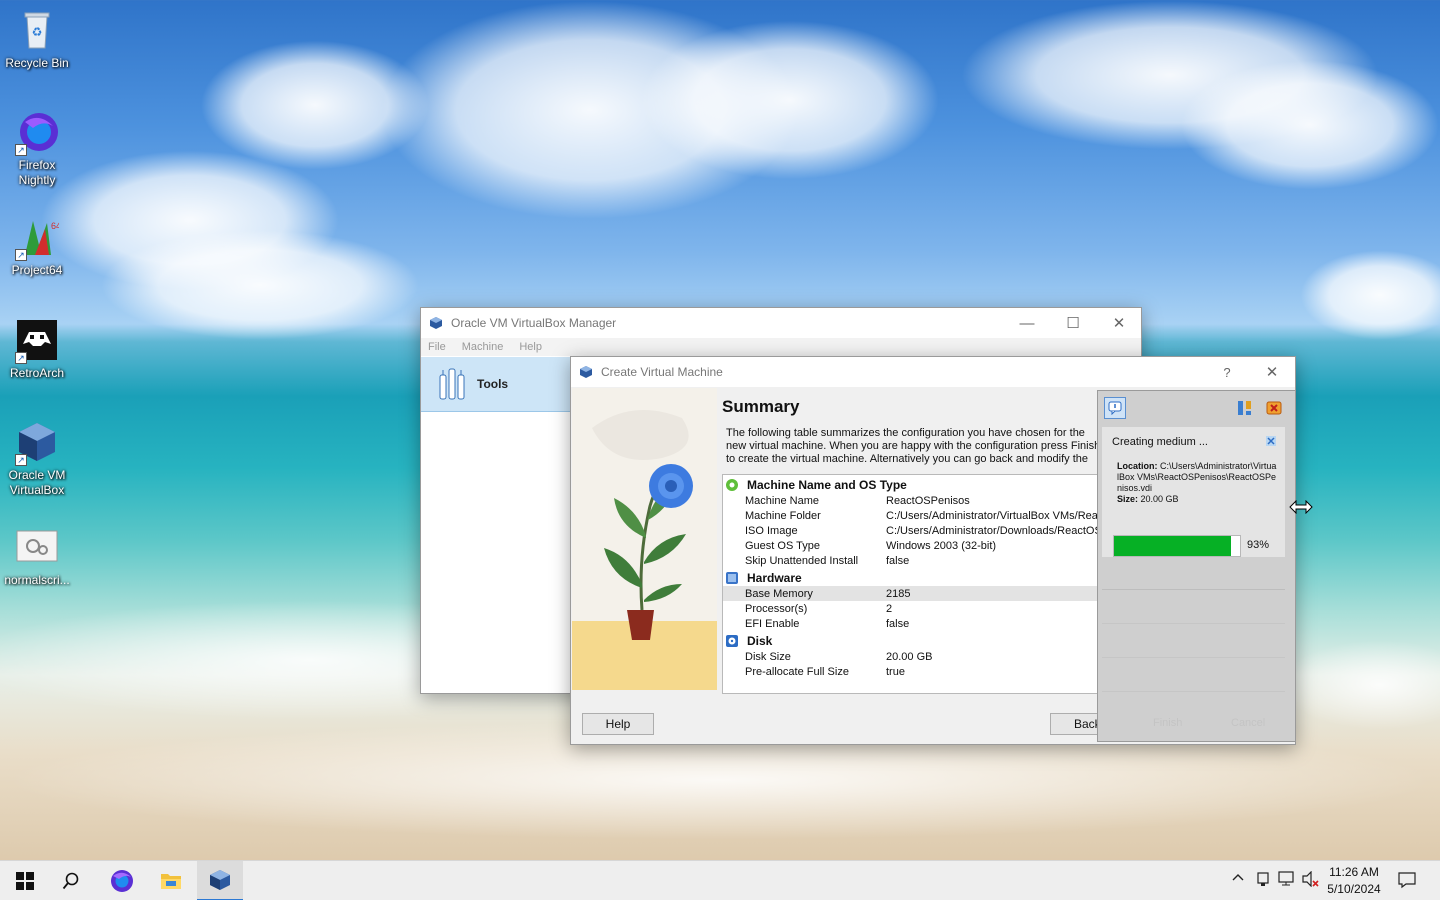 This screenshot has height=900, width=1440. I want to click on tools-item: Tools, so click(496, 384).